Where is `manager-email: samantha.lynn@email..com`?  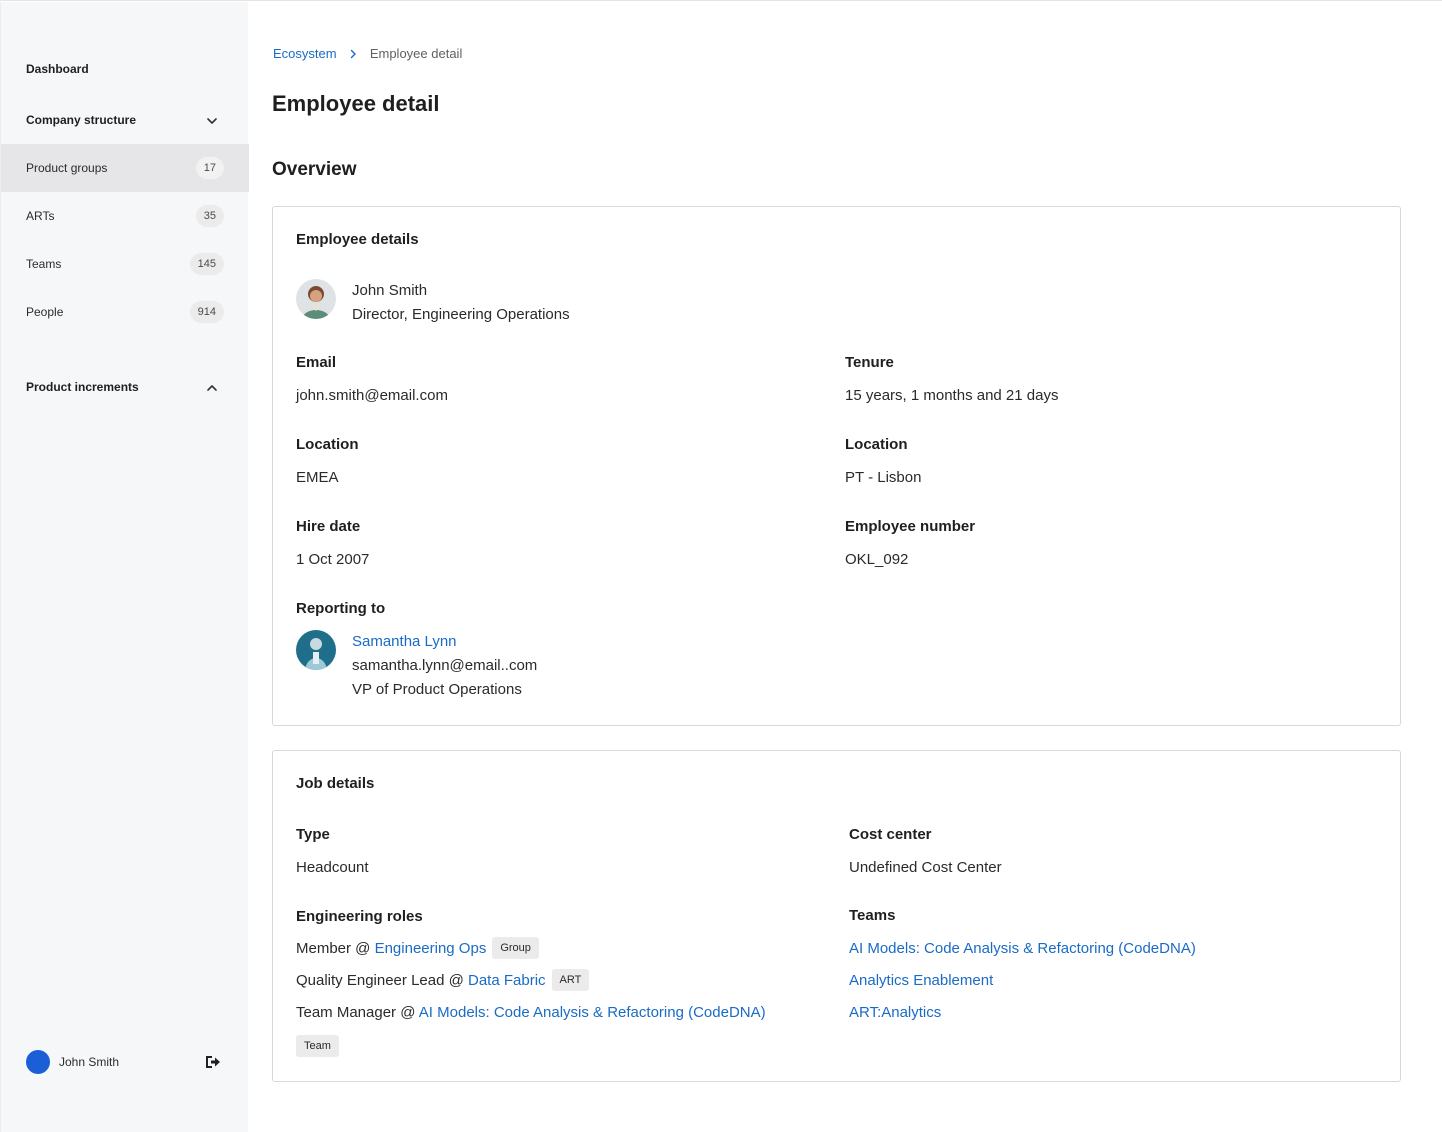 manager-email: samantha.lynn@email..com is located at coordinates (445, 665).